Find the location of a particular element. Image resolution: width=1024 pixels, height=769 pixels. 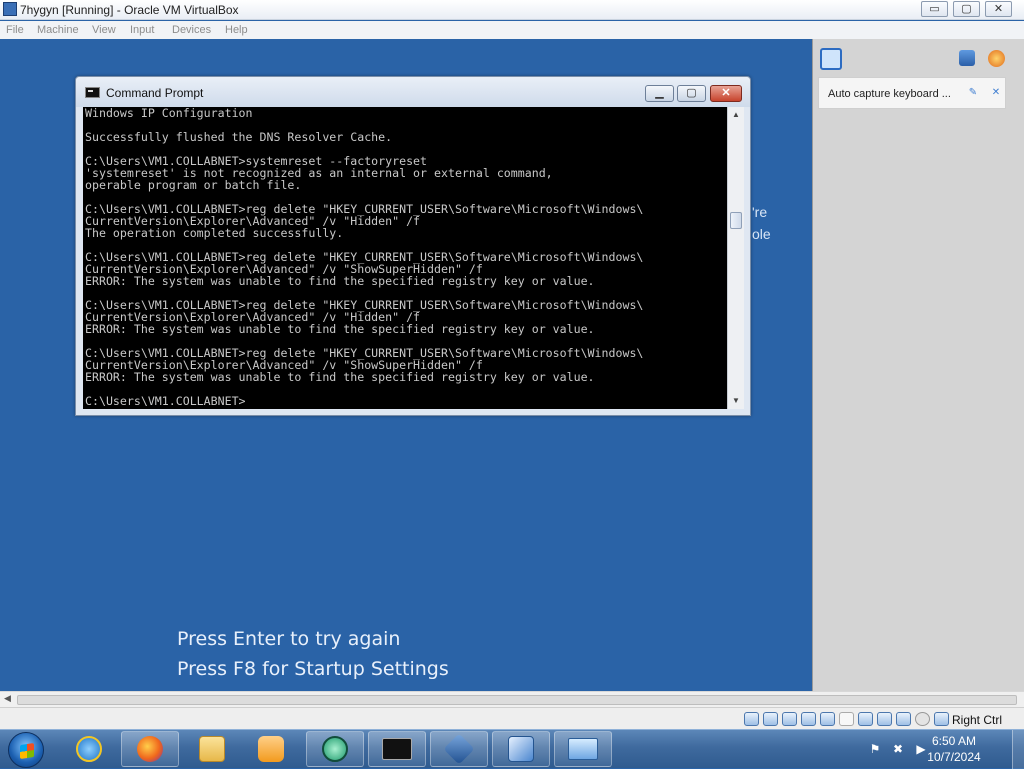

menu-machine: Machine is located at coordinates (58, 30).